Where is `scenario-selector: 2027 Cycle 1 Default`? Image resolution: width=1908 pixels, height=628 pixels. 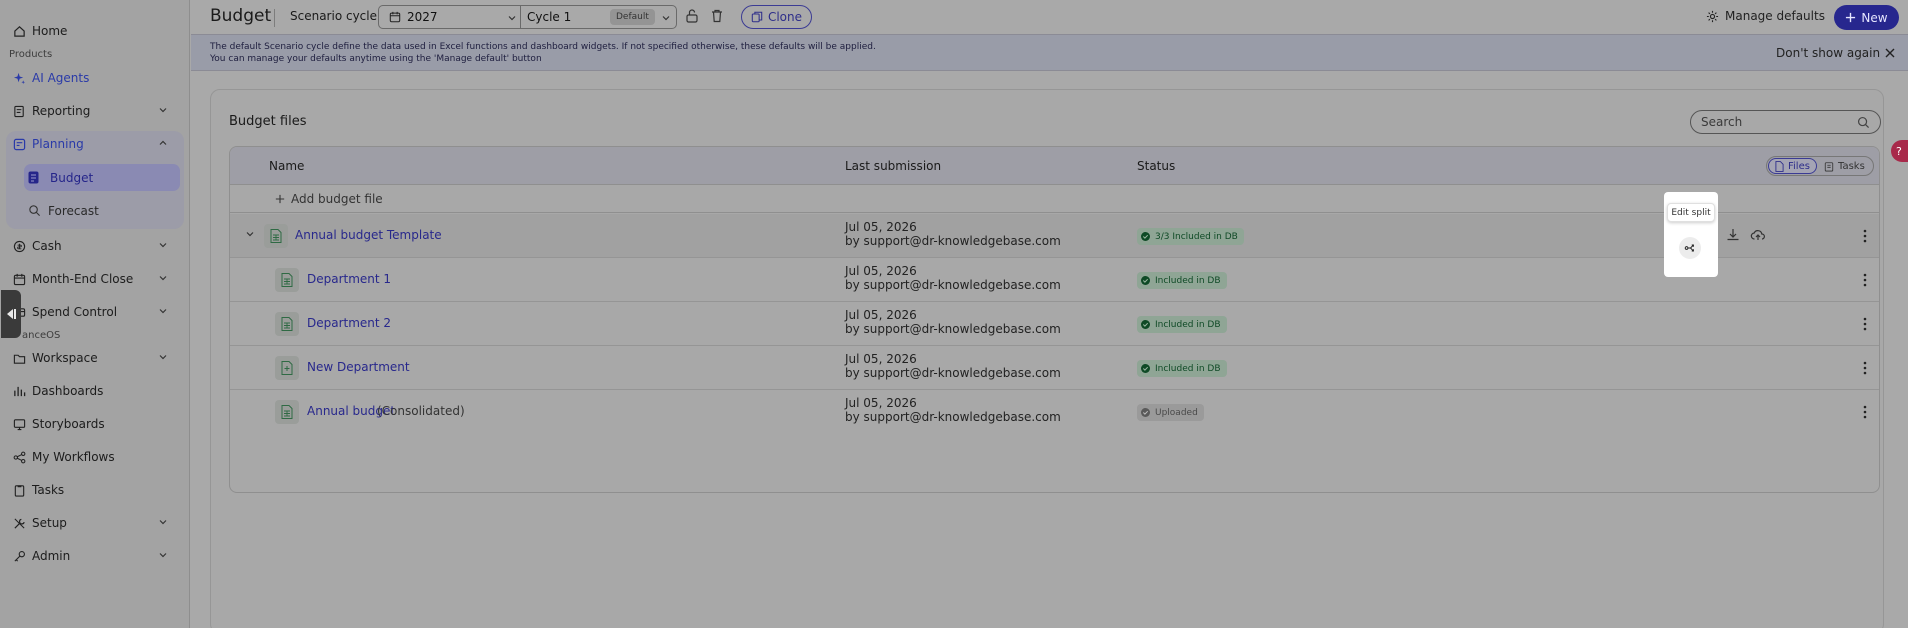 scenario-selector: 2027 Cycle 1 Default is located at coordinates (527, 17).